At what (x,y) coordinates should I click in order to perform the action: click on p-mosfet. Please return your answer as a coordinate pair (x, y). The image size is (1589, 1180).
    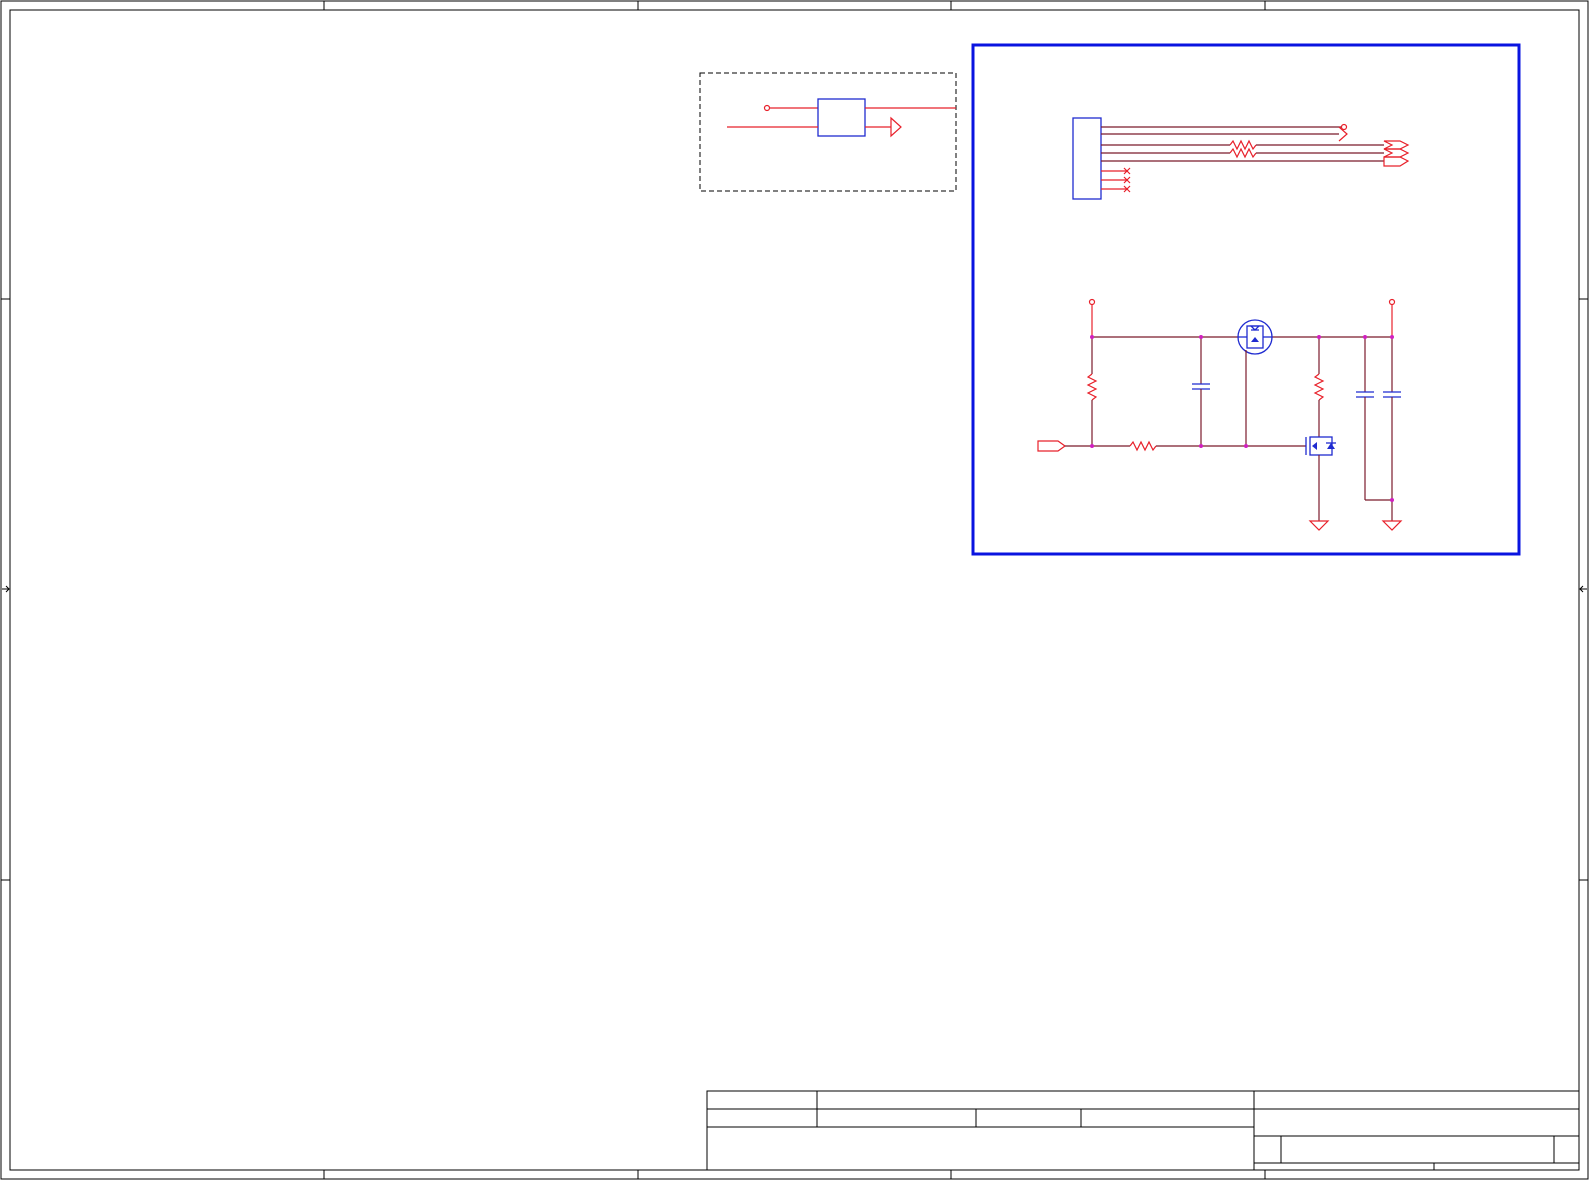
    Looking at the image, I should click on (1255, 382).